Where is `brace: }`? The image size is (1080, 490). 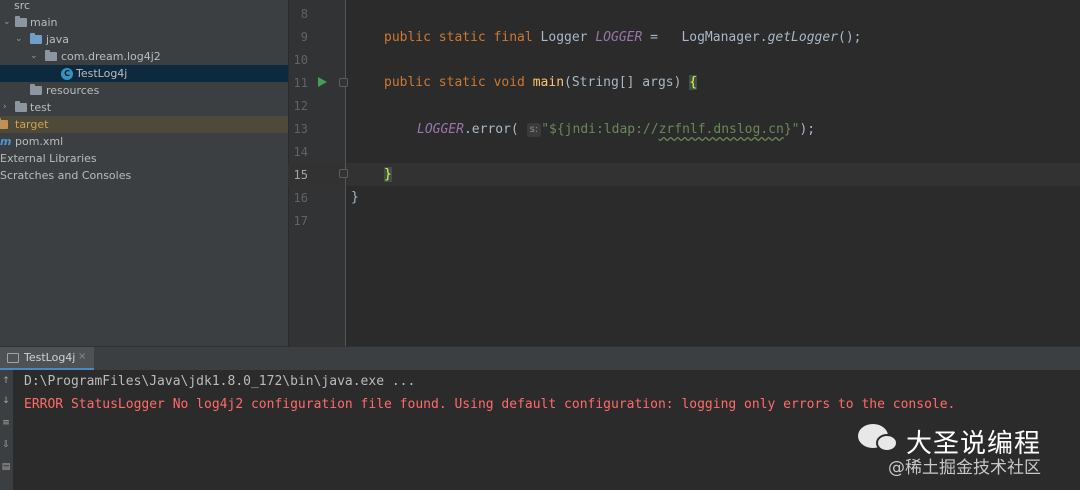 brace: } is located at coordinates (355, 197).